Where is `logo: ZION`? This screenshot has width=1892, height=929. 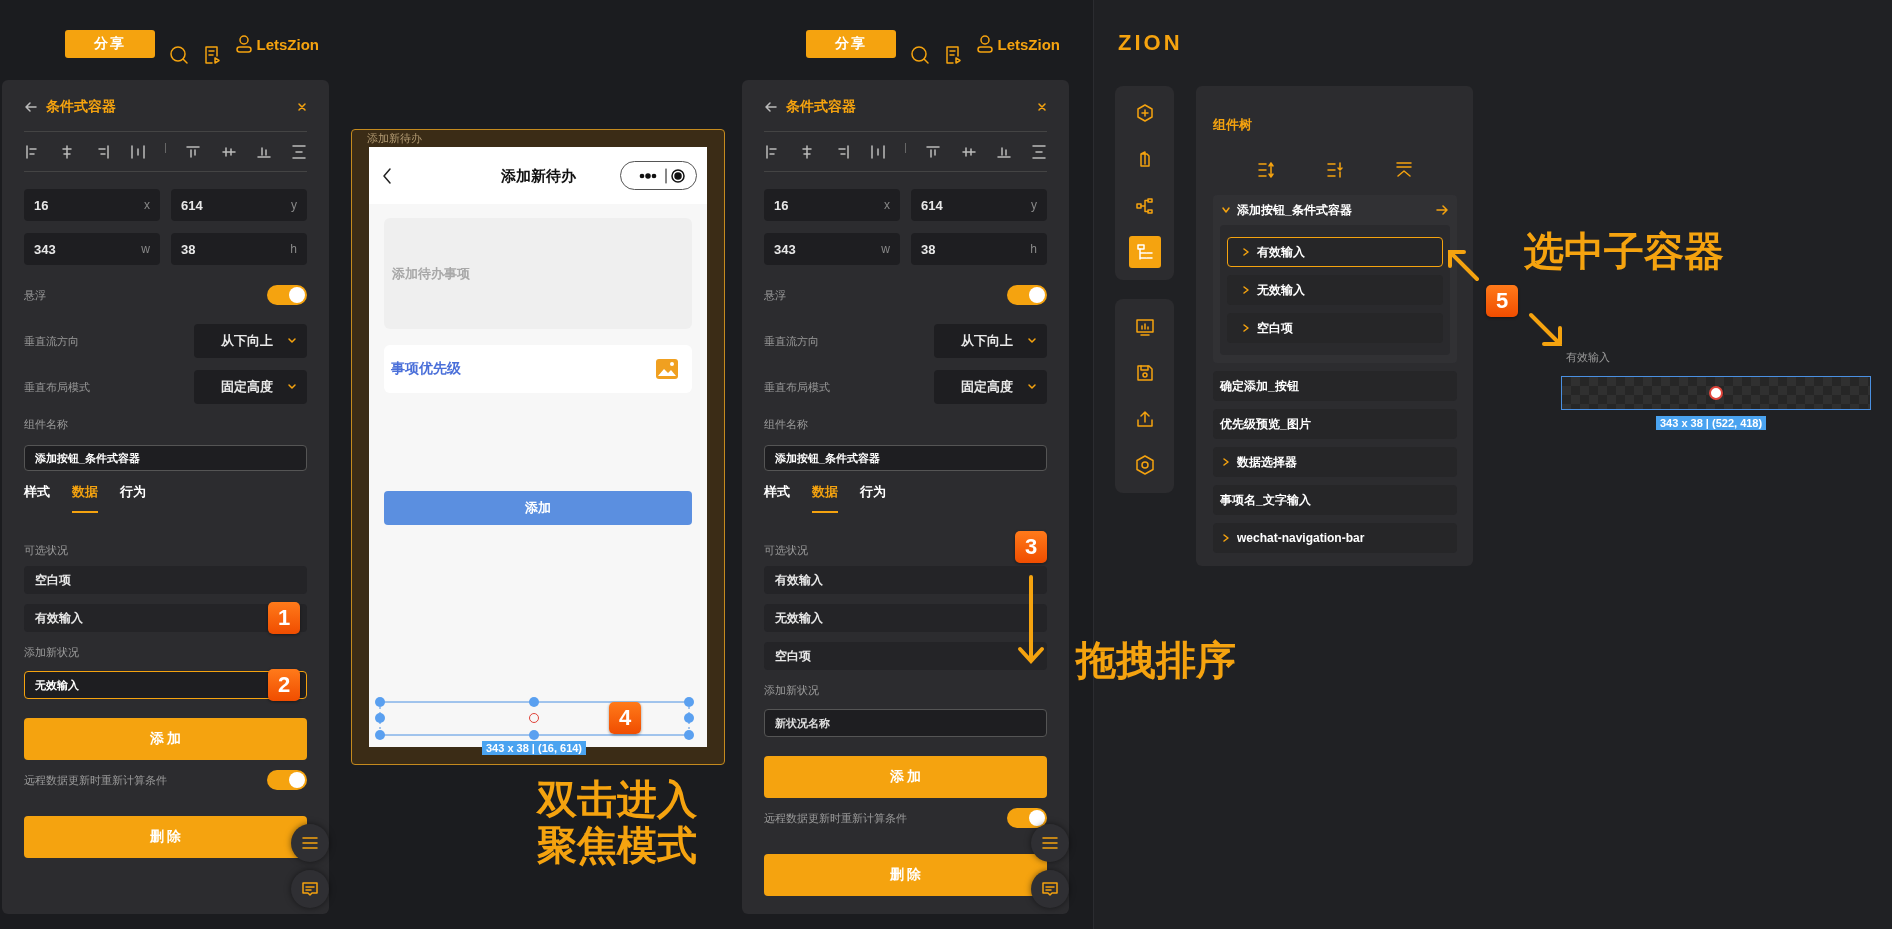 logo: ZION is located at coordinates (1151, 43).